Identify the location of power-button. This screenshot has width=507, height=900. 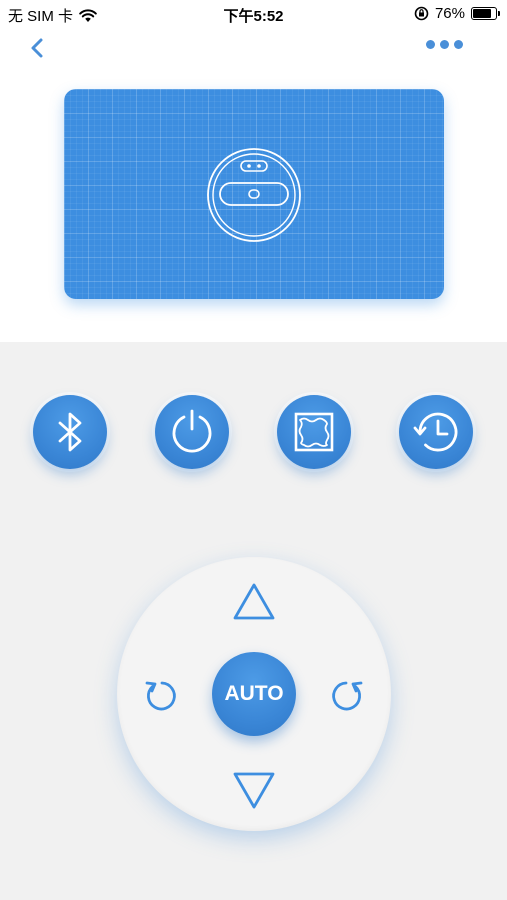
(192, 432).